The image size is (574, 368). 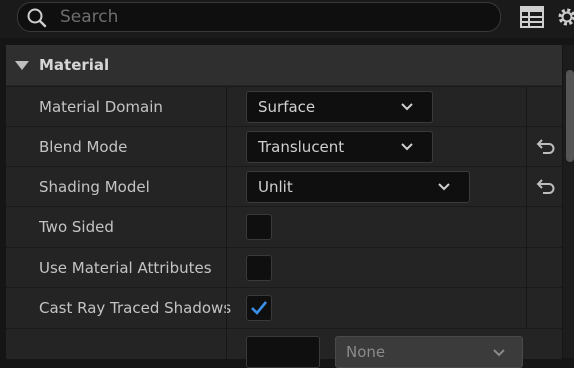 I want to click on dropdown-value: Surface, so click(x=287, y=107).